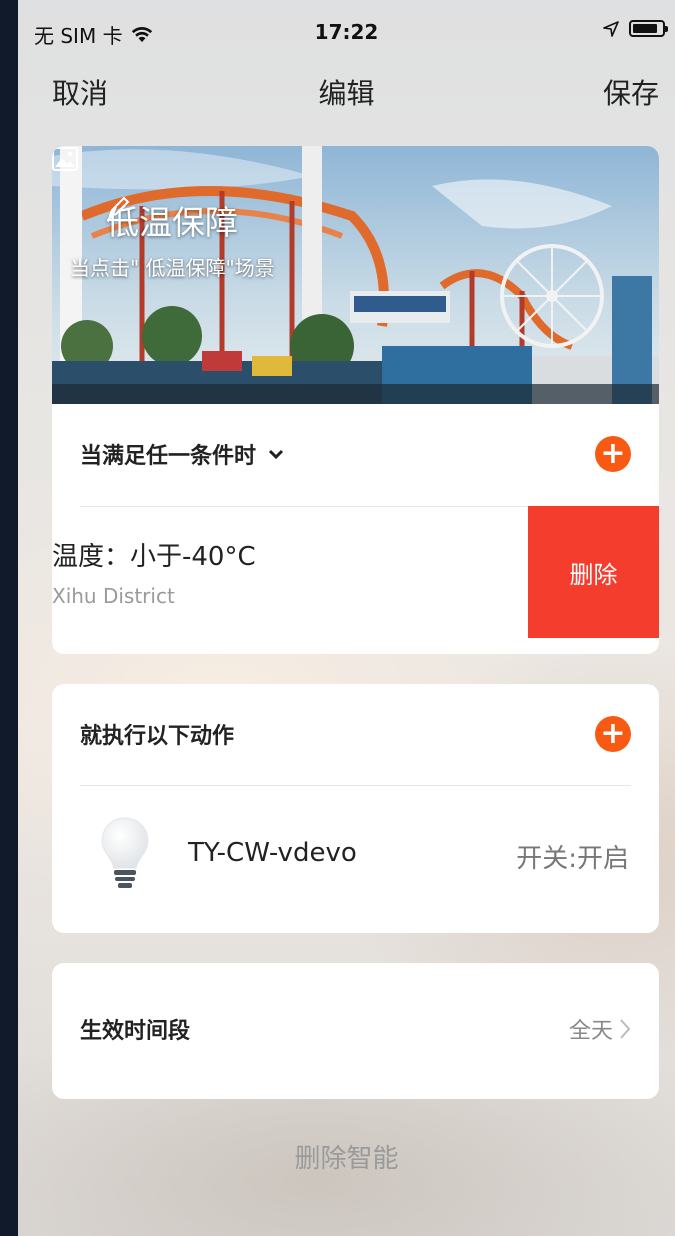  I want to click on location-arrow-icon, so click(611, 28).